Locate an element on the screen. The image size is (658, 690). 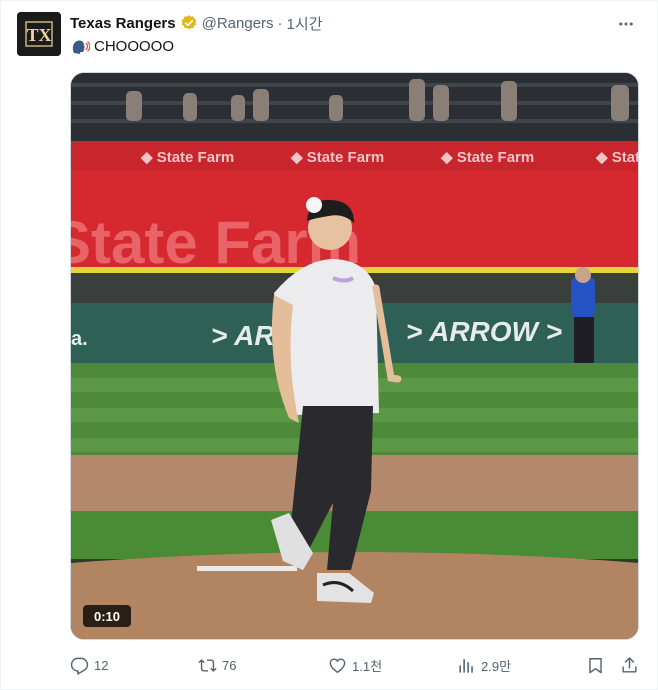
like-button: 1.1천 is located at coordinates (355, 665).